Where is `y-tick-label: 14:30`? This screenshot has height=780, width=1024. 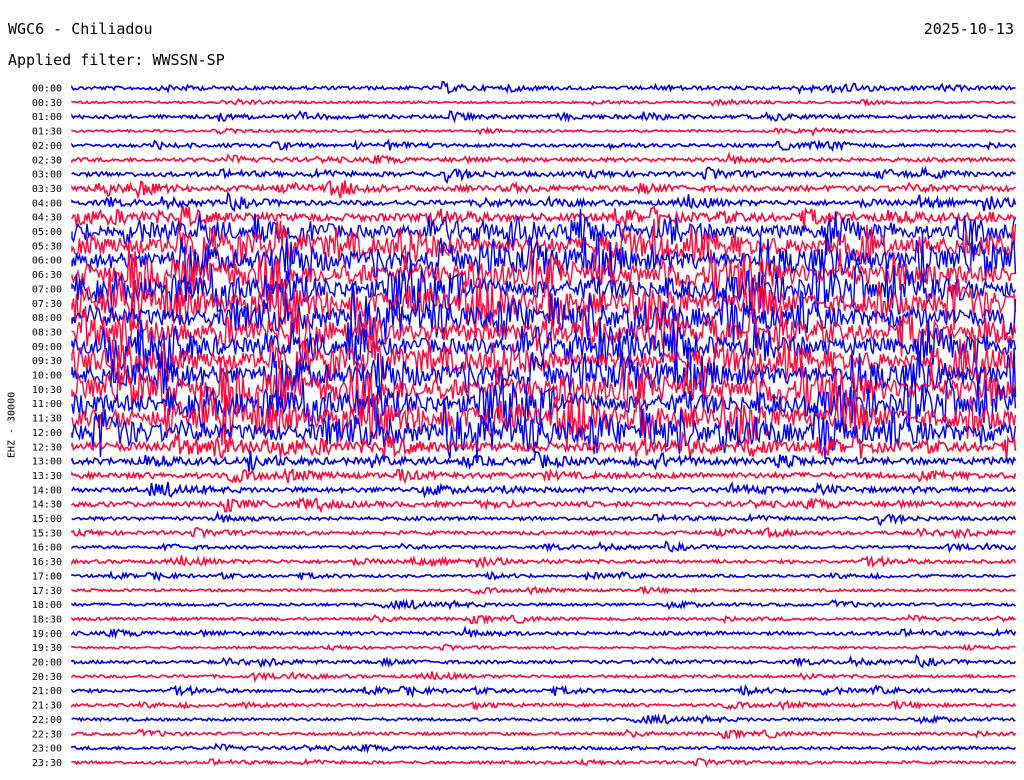 y-tick-label: 14:30 is located at coordinates (47, 505).